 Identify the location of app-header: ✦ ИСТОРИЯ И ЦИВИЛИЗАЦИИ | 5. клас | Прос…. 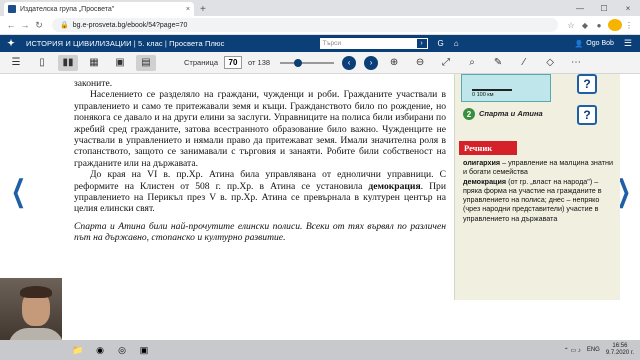
(320, 43).